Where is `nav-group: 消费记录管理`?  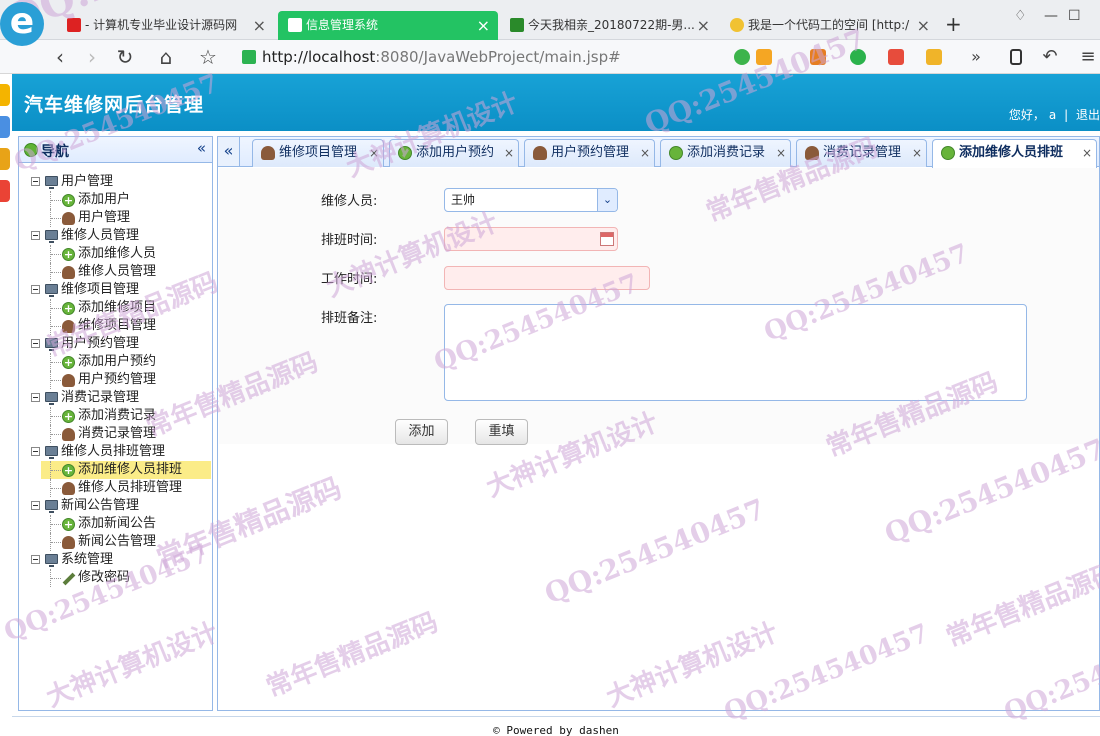 nav-group: 消费记录管理 is located at coordinates (111, 398).